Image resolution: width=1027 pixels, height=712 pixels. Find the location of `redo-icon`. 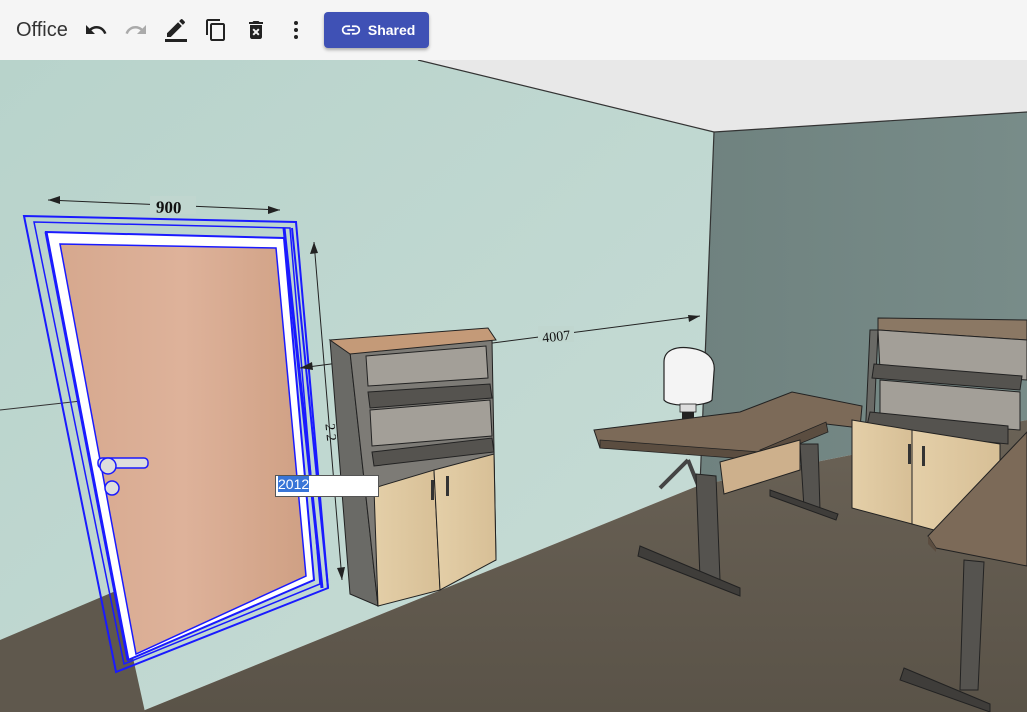

redo-icon is located at coordinates (135, 29).